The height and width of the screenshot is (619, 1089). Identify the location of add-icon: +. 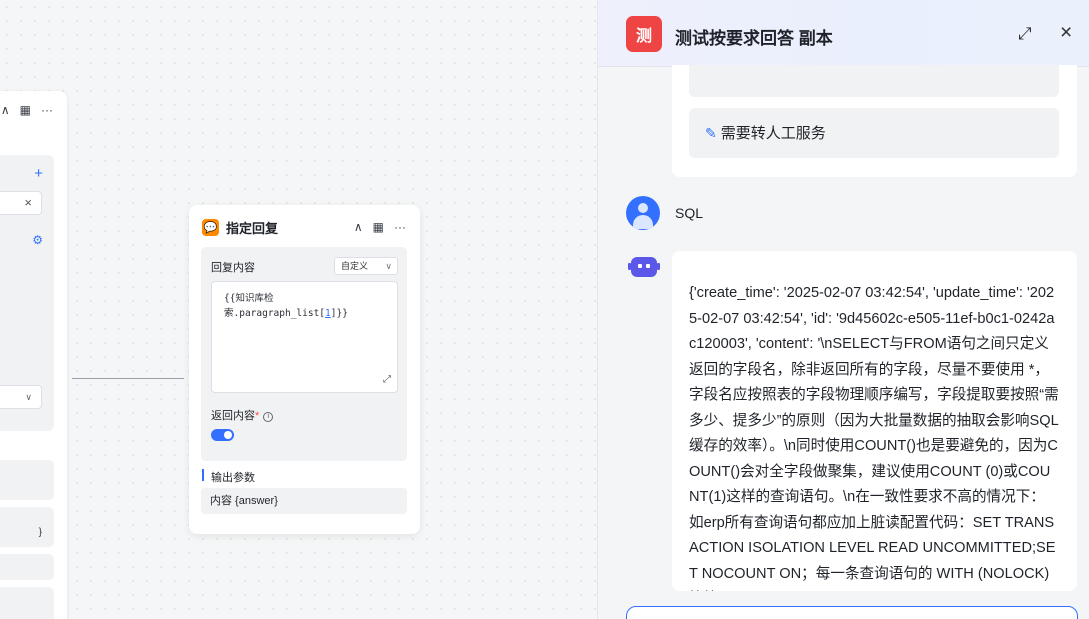
(38, 173).